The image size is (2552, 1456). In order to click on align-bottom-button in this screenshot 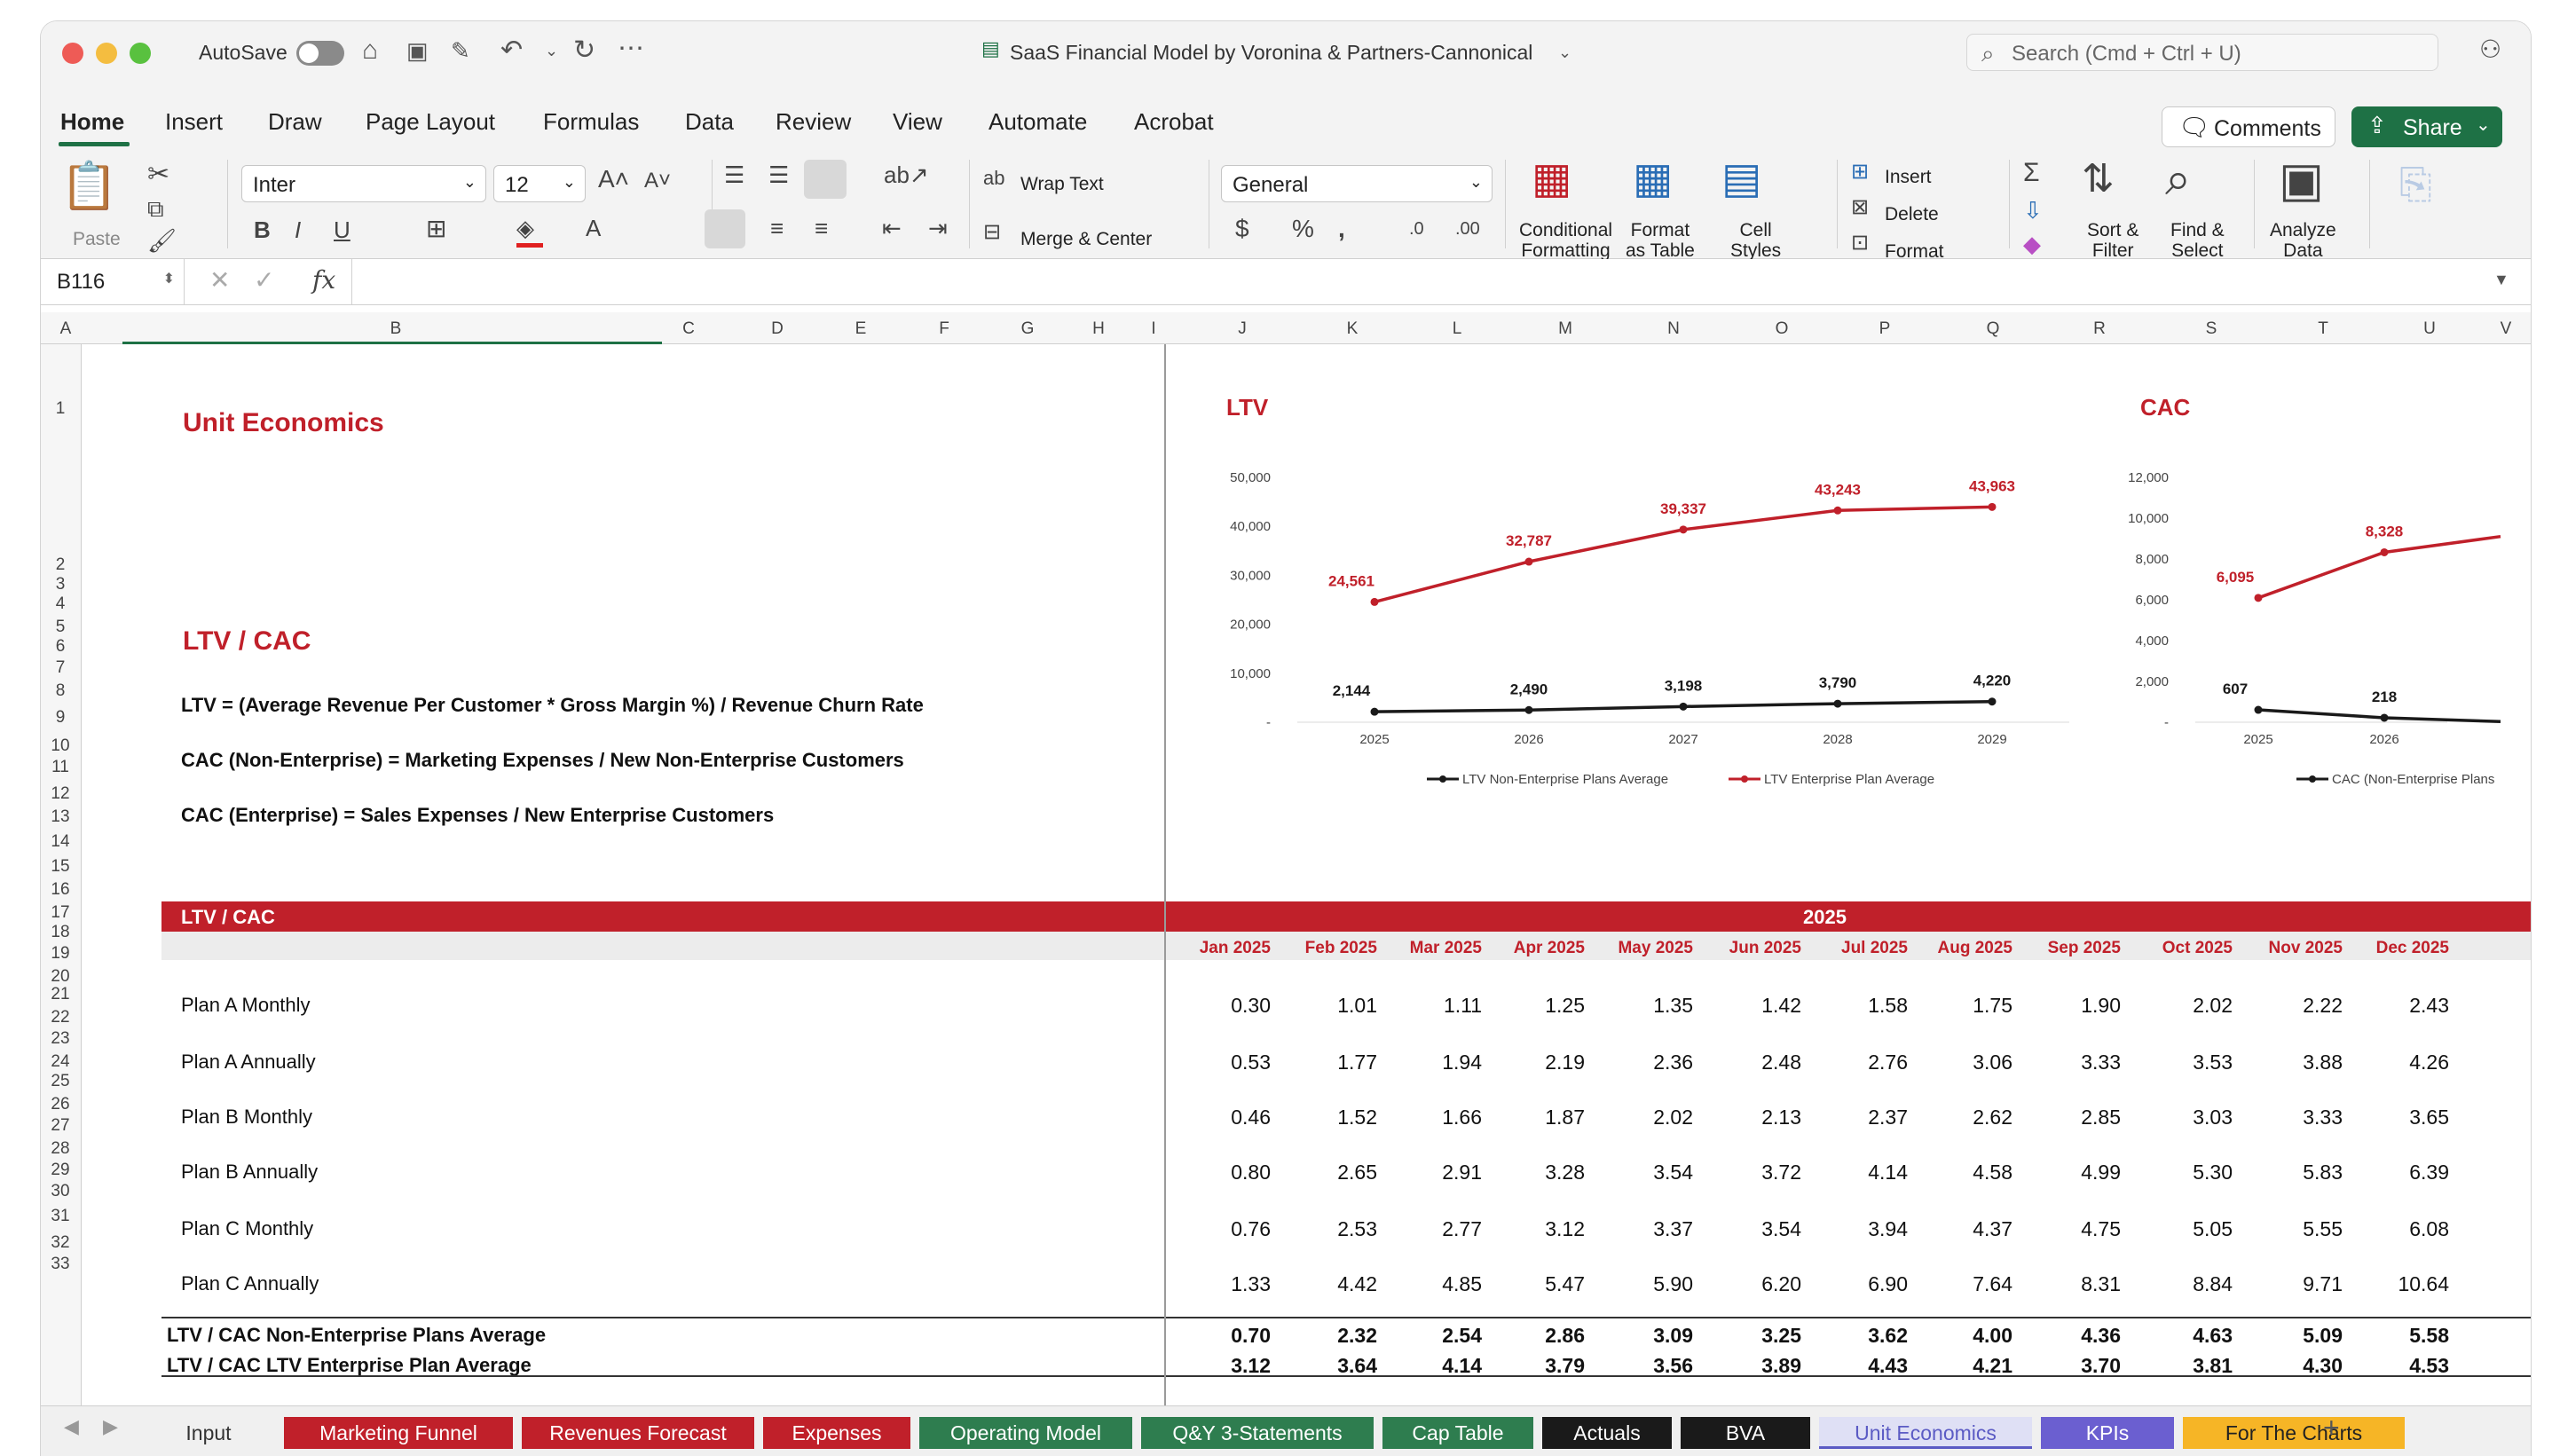, I will do `click(825, 179)`.